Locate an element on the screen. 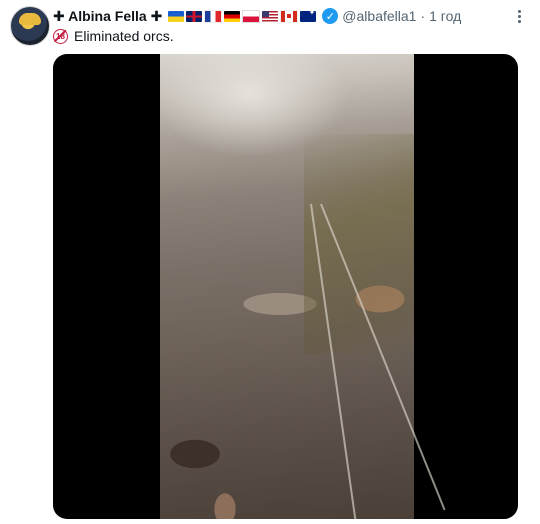  avatar is located at coordinates (30, 26).